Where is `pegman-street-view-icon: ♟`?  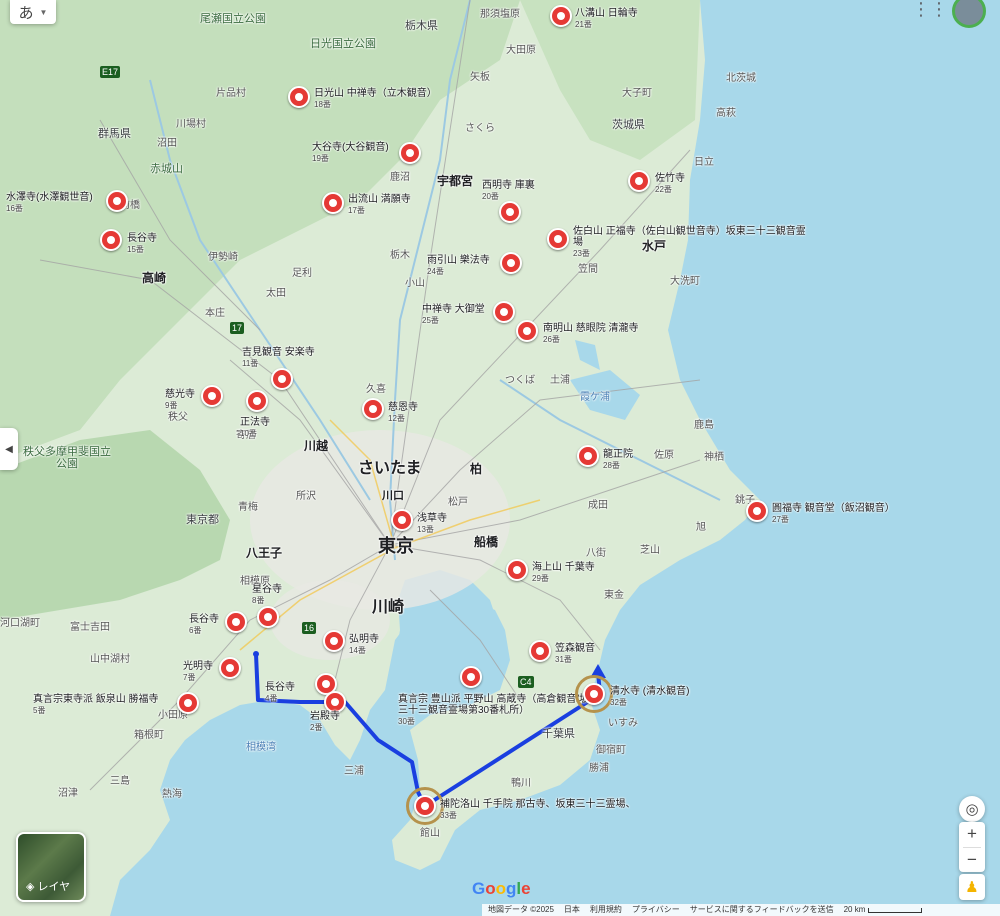
pegman-street-view-icon: ♟ is located at coordinates (972, 887).